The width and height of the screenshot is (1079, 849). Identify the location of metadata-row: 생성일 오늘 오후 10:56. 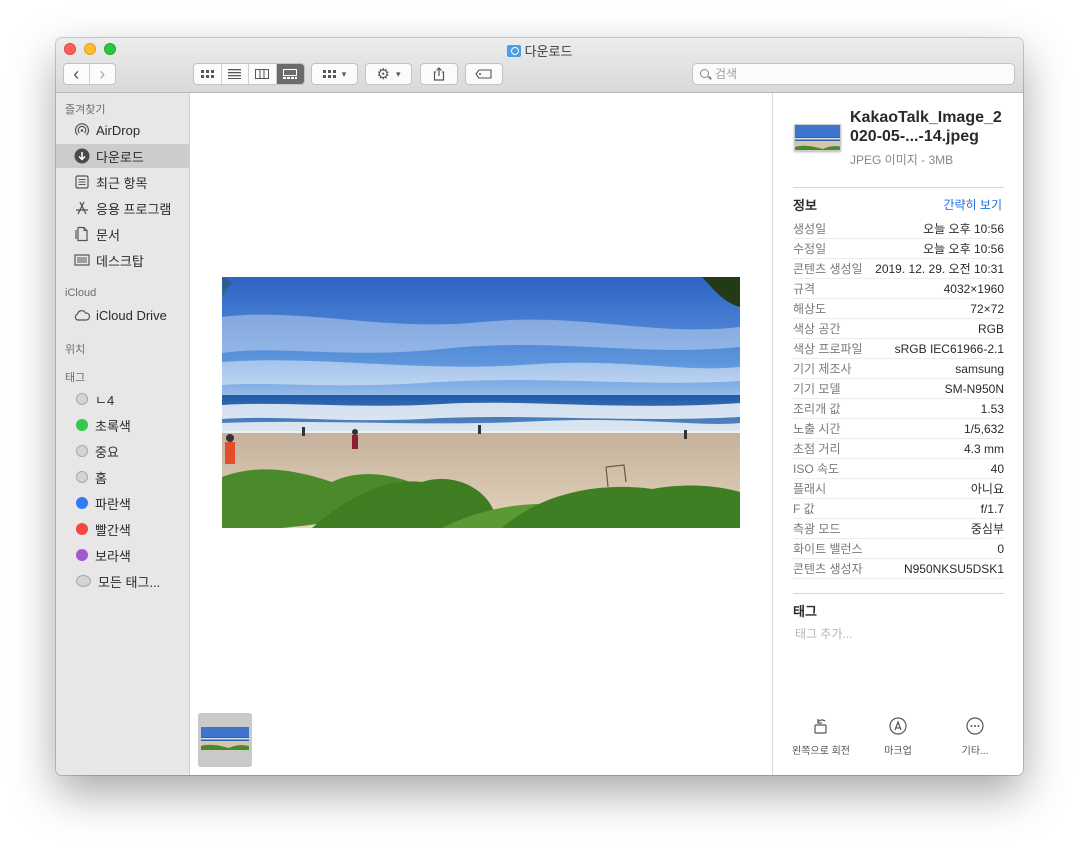
(898, 229).